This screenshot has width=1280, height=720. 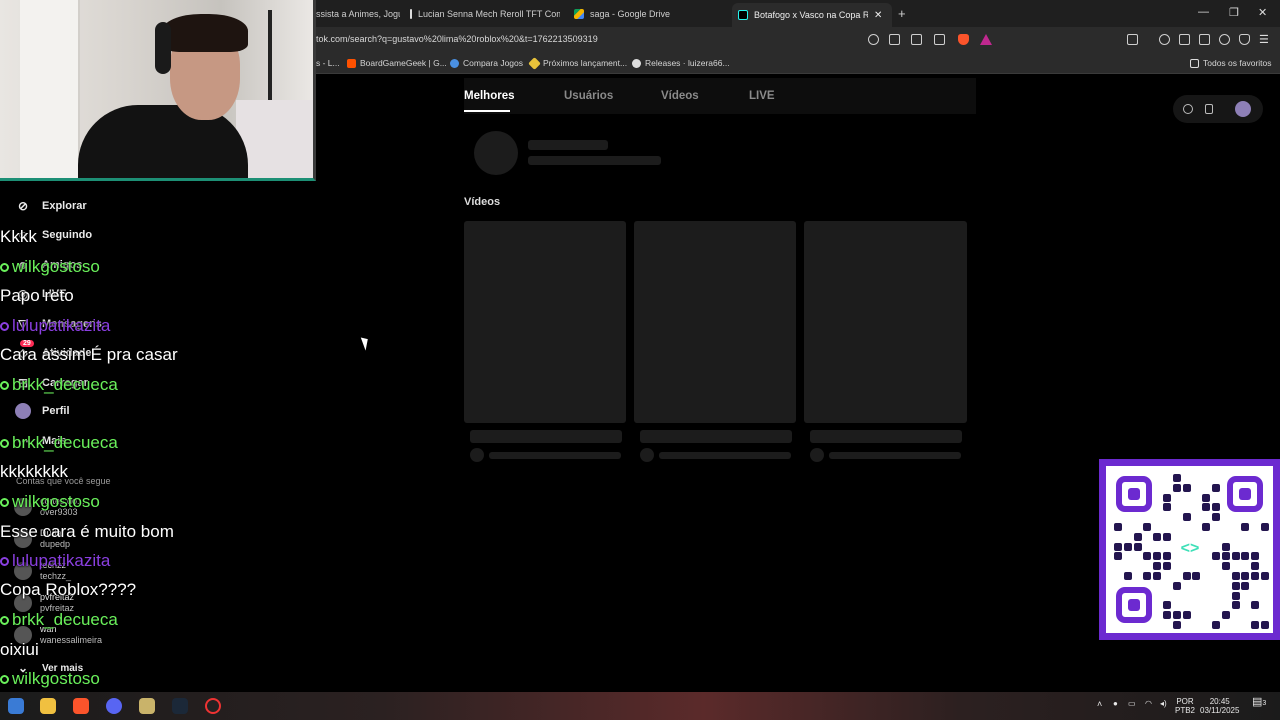 What do you see at coordinates (1163, 703) in the screenshot?
I see `volume-icon: ◂)` at bounding box center [1163, 703].